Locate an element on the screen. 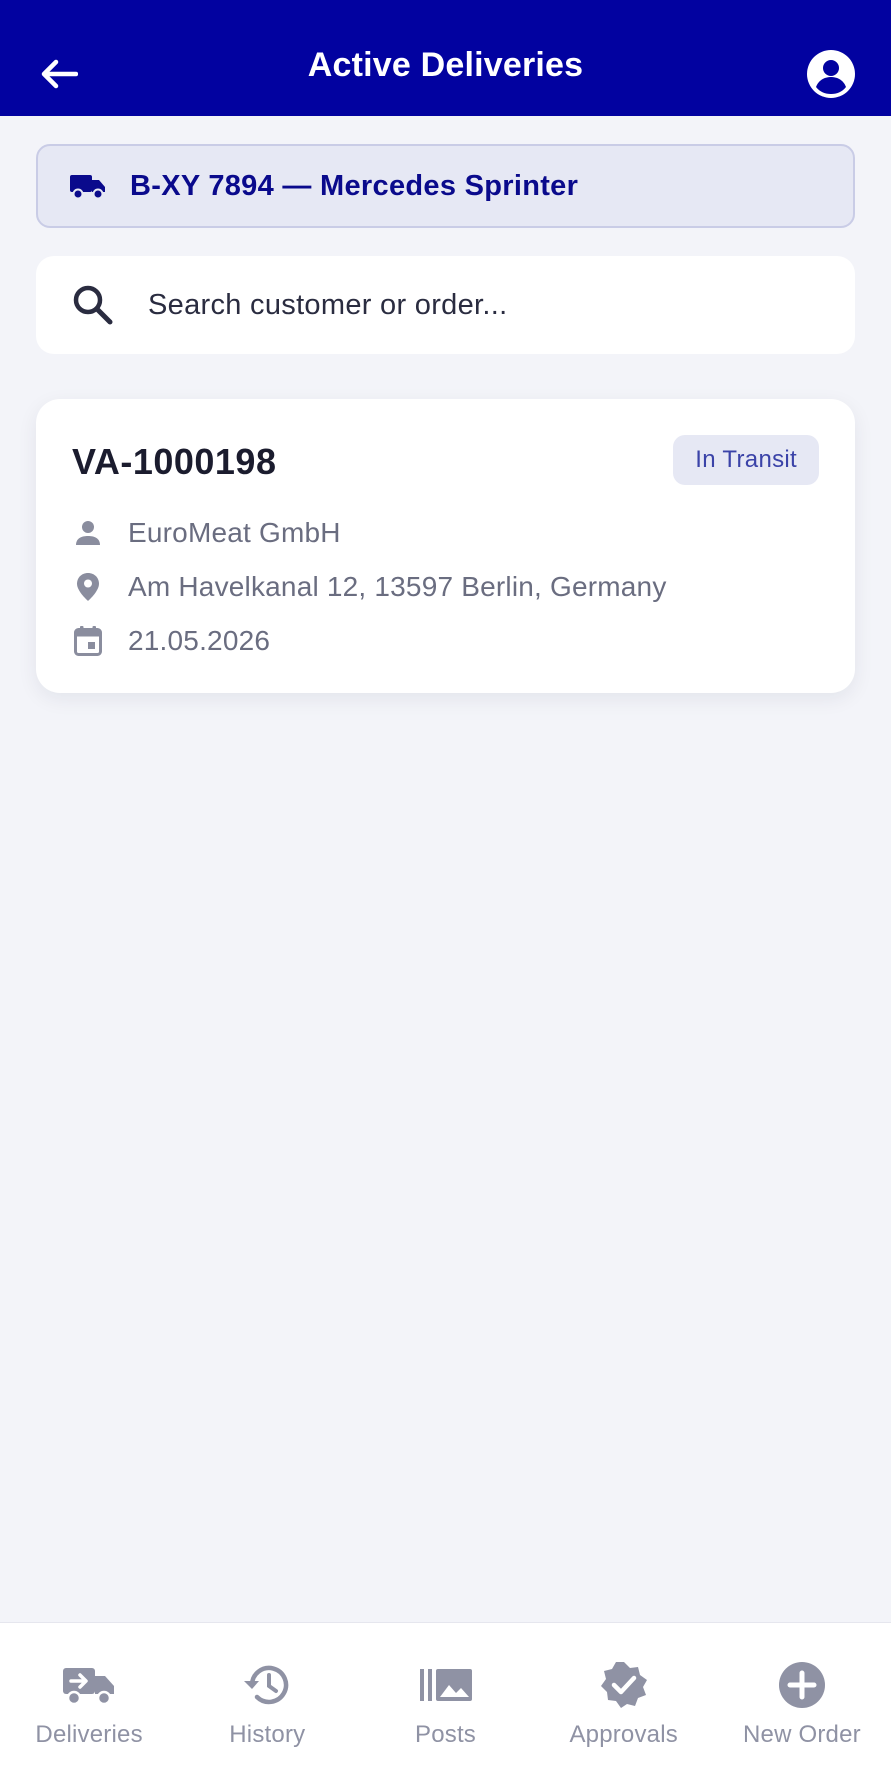  customer-row: EuroMeat GmbH is located at coordinates (206, 533).